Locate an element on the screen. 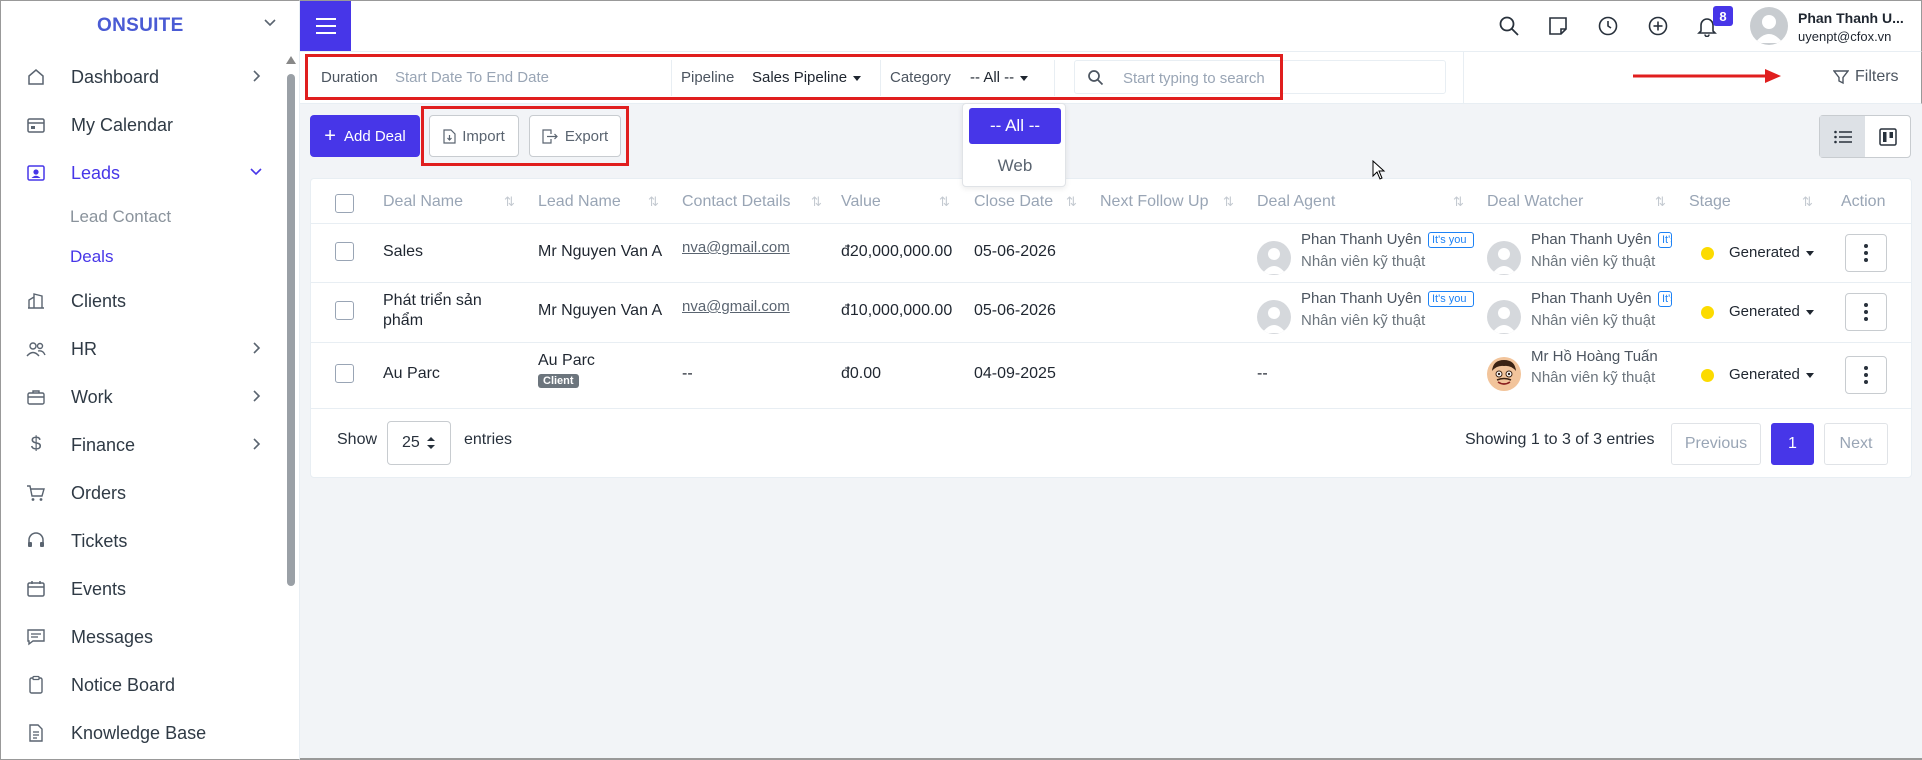 This screenshot has height=760, width=1922. deal-name-line2: phẩm is located at coordinates (403, 321).